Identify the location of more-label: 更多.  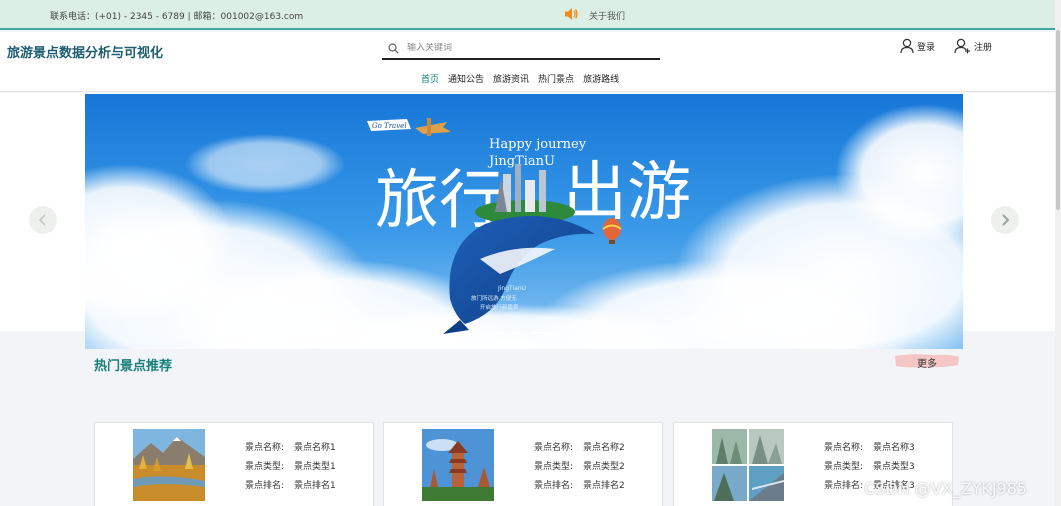
(927, 364).